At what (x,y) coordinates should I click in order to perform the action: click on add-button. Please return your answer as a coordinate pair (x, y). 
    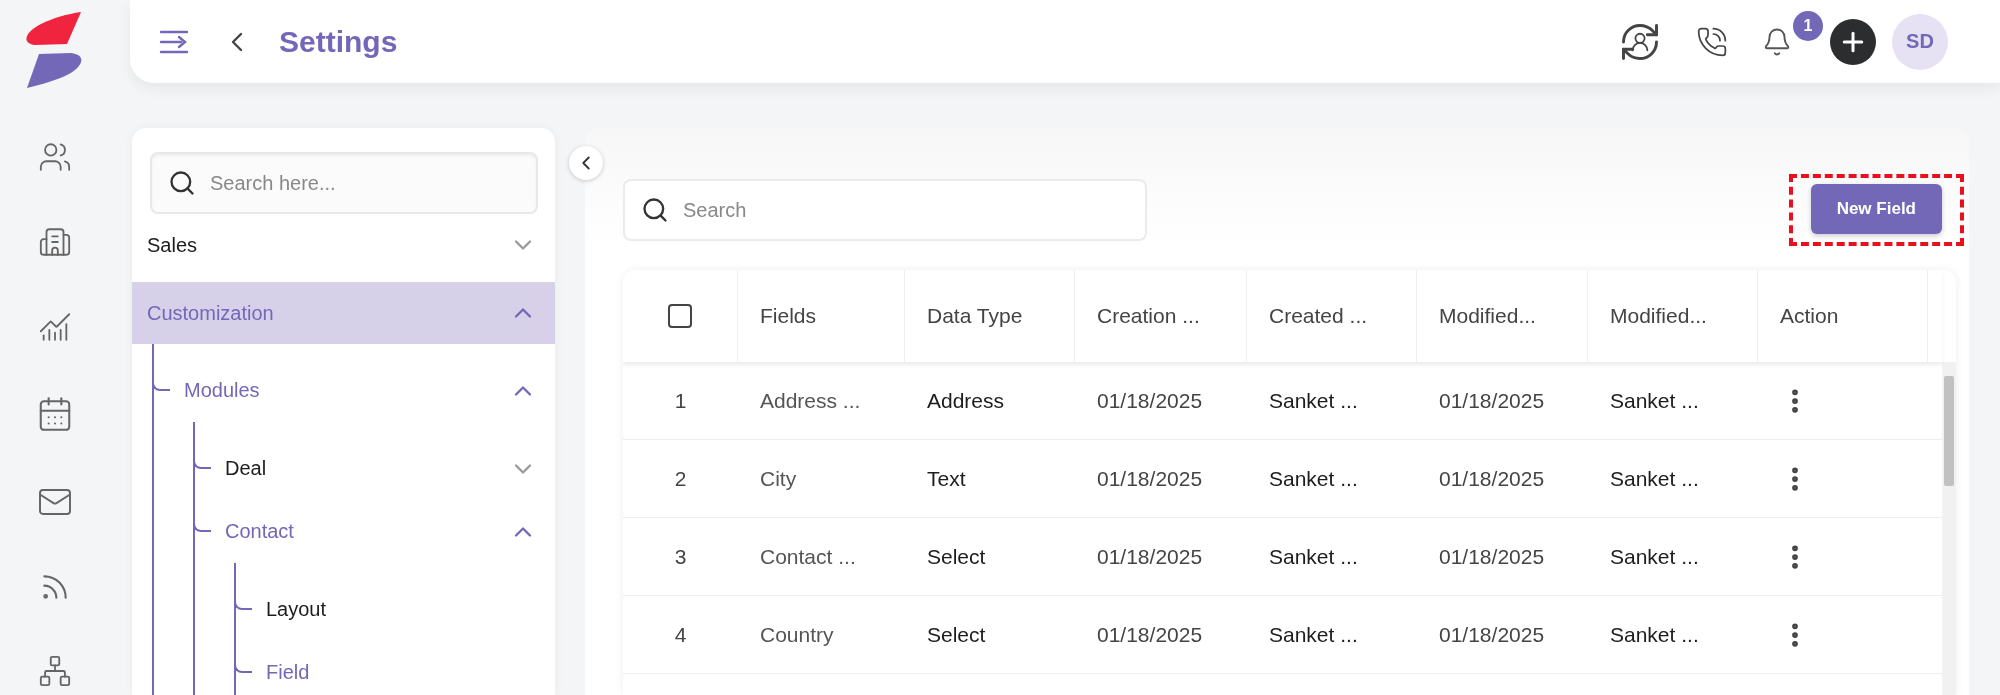
    Looking at the image, I should click on (1853, 41).